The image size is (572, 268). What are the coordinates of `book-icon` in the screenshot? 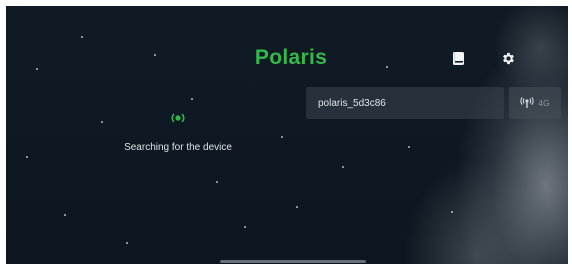 It's located at (458, 61).